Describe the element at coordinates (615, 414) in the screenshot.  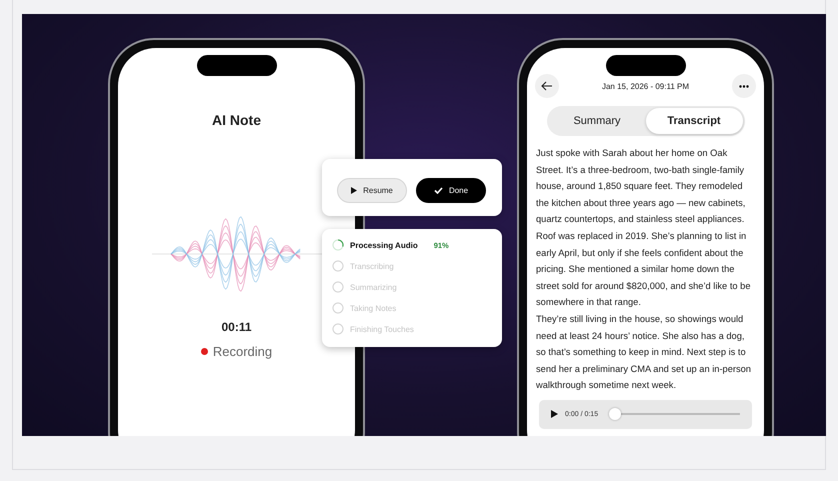
I see `seek-thumb` at that location.